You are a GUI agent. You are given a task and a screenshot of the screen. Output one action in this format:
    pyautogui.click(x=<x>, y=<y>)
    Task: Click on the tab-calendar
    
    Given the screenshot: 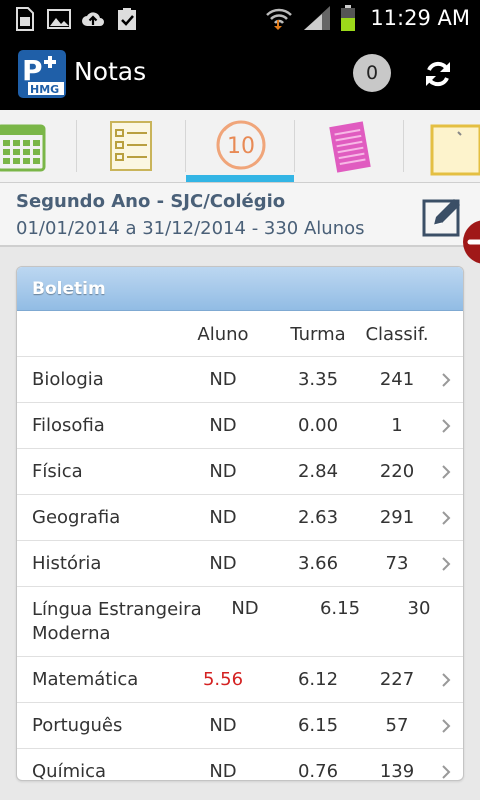 What is the action you would take?
    pyautogui.click(x=38, y=146)
    